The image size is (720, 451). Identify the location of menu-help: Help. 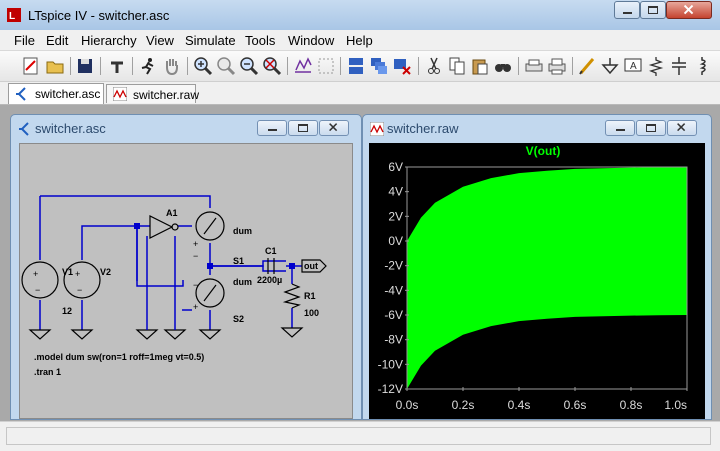
(359, 40).